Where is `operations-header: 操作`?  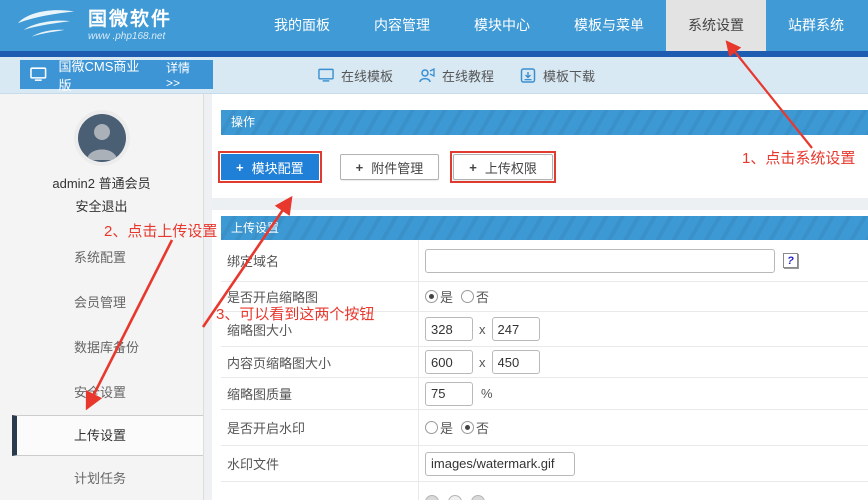 operations-header: 操作 is located at coordinates (544, 122).